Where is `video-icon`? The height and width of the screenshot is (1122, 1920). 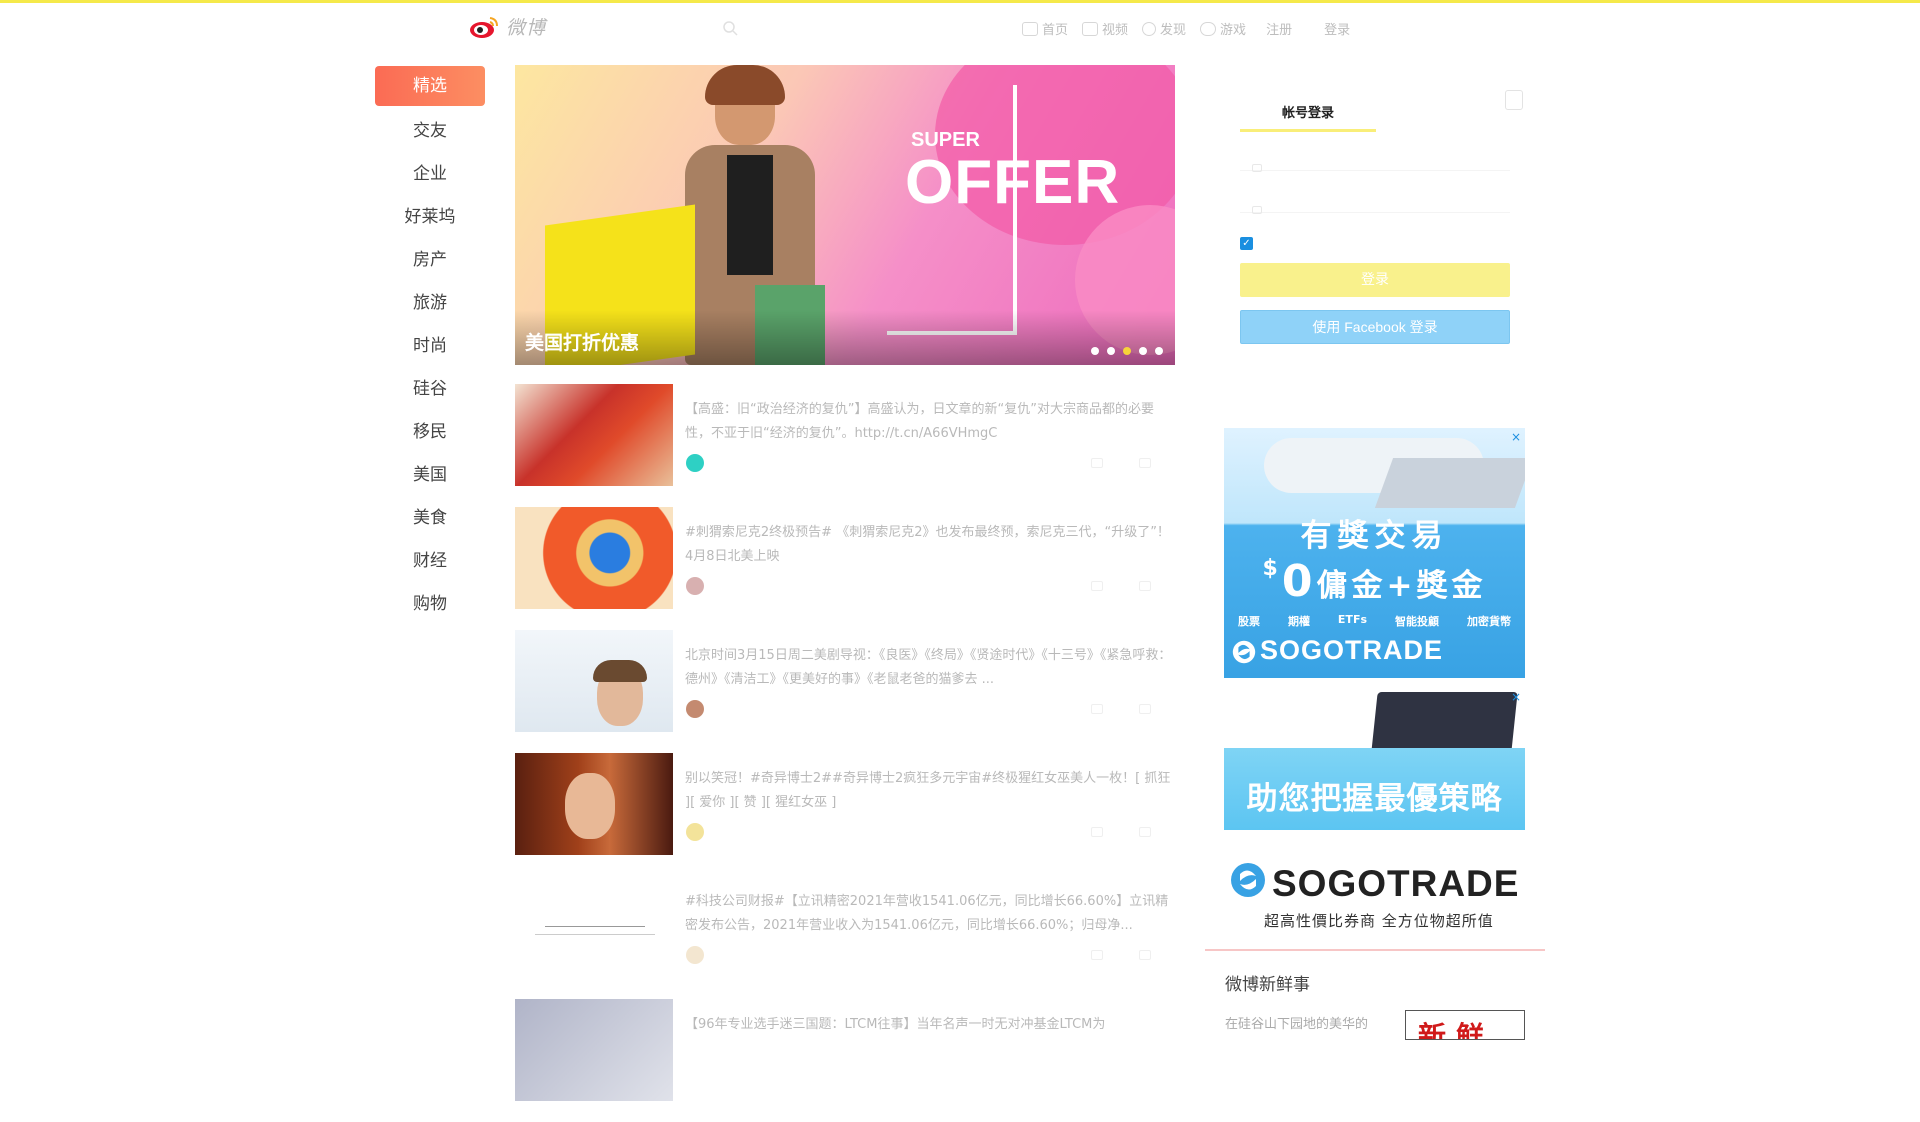
video-icon is located at coordinates (1090, 28).